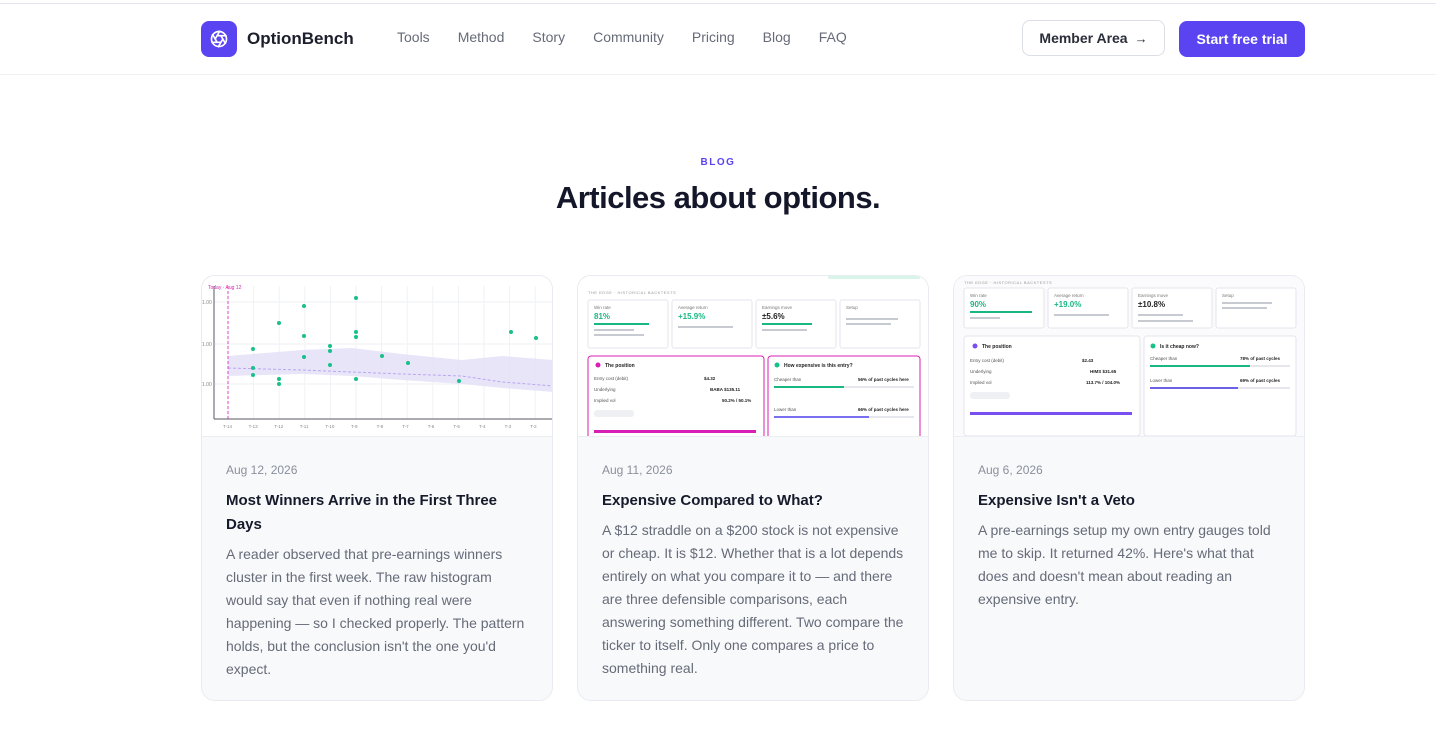 This screenshot has height=747, width=1436. I want to click on arrow-right-icon: →, so click(1141, 38).